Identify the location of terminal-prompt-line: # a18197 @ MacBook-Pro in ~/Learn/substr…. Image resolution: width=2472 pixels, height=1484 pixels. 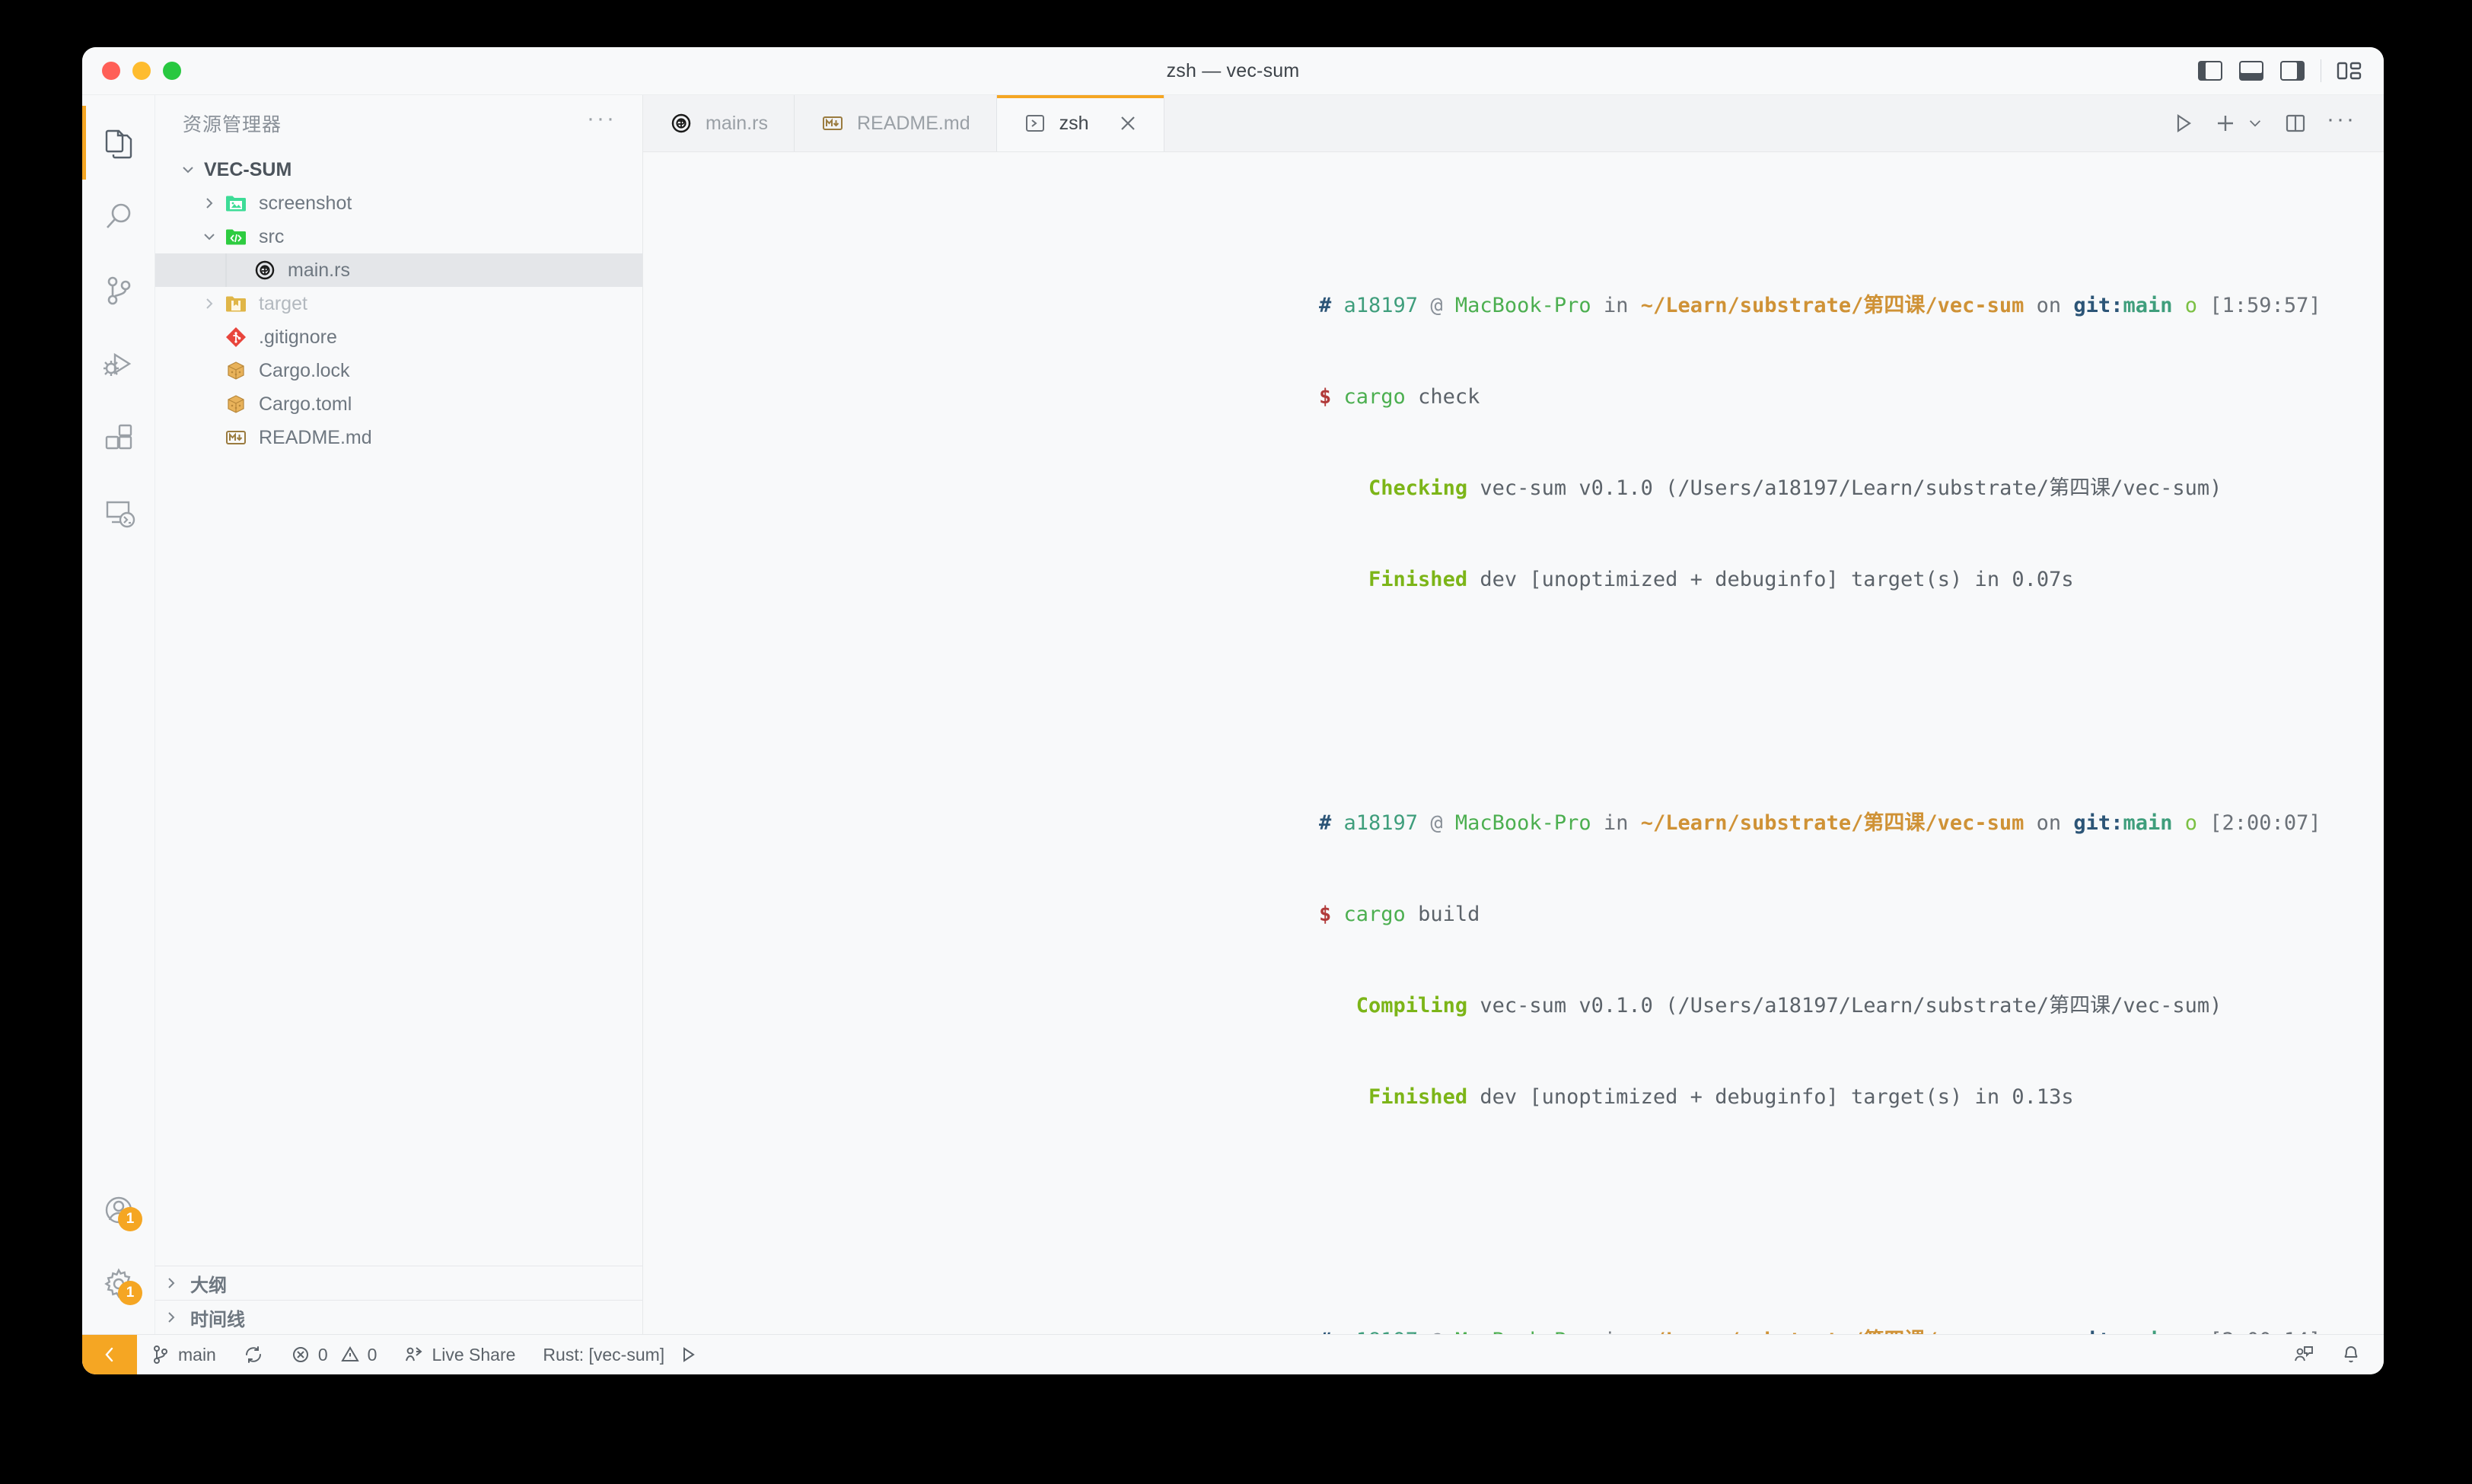
(1851, 824).